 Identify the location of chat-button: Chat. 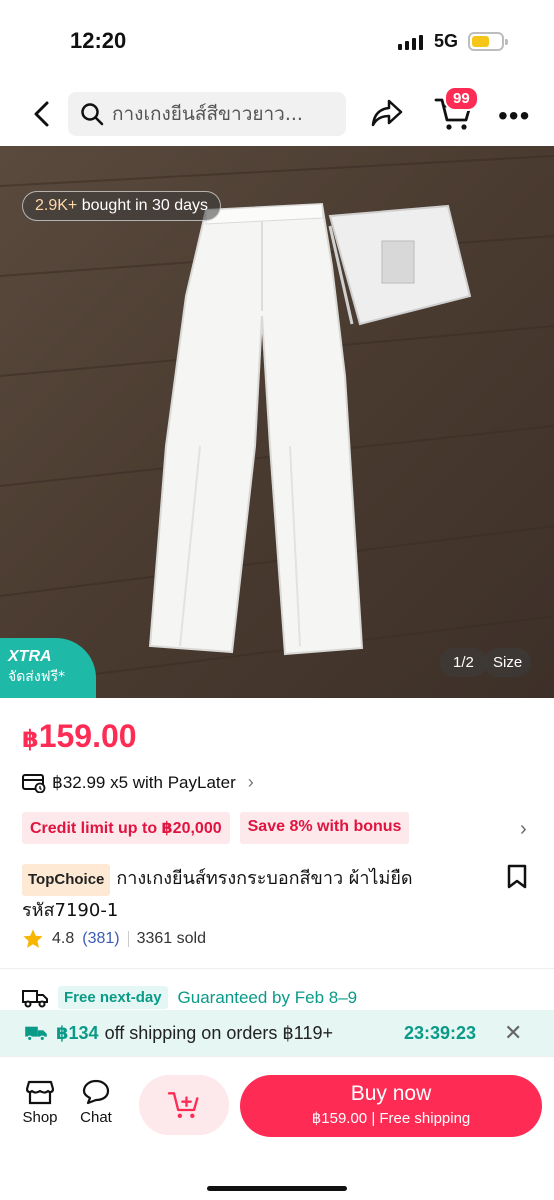
(96, 1102).